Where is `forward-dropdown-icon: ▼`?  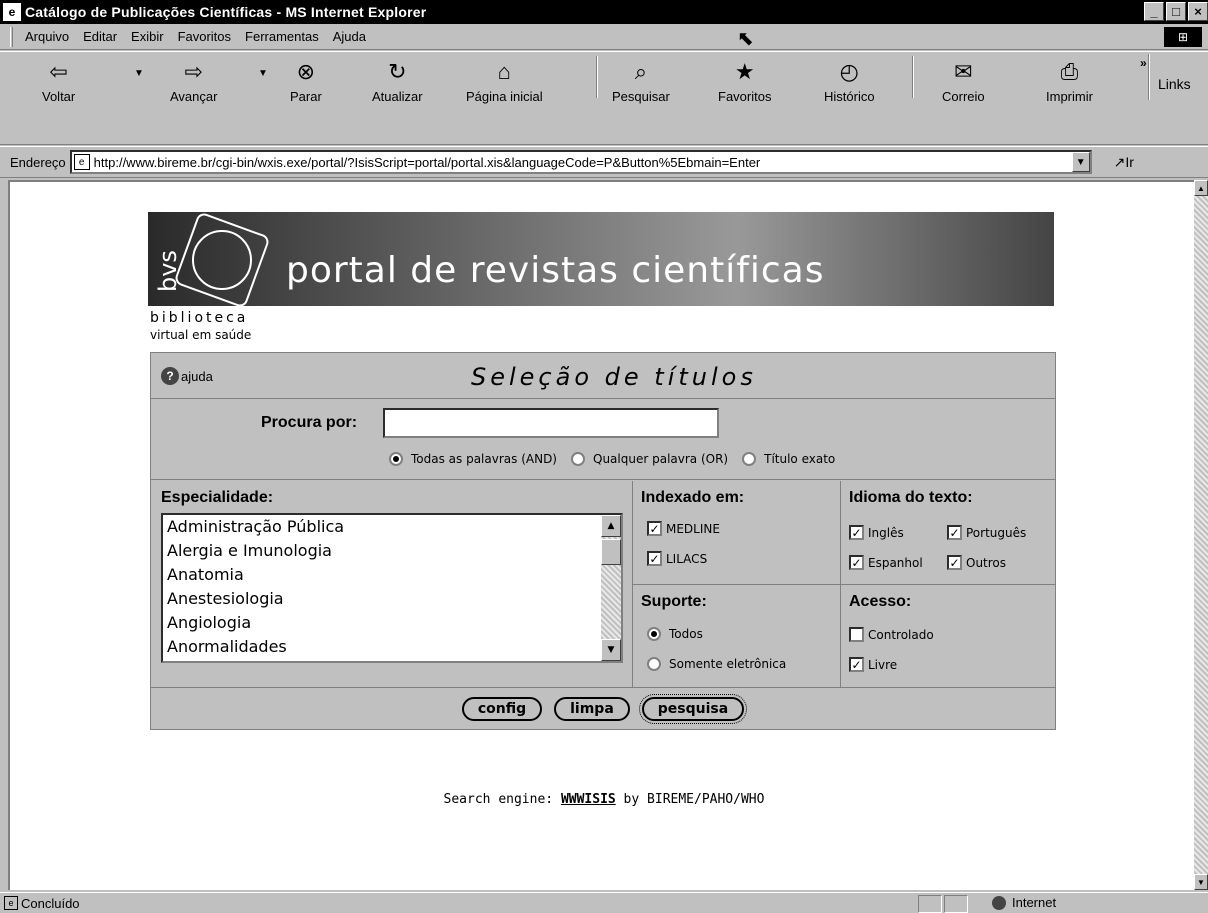
forward-dropdown-icon: ▼ is located at coordinates (263, 73).